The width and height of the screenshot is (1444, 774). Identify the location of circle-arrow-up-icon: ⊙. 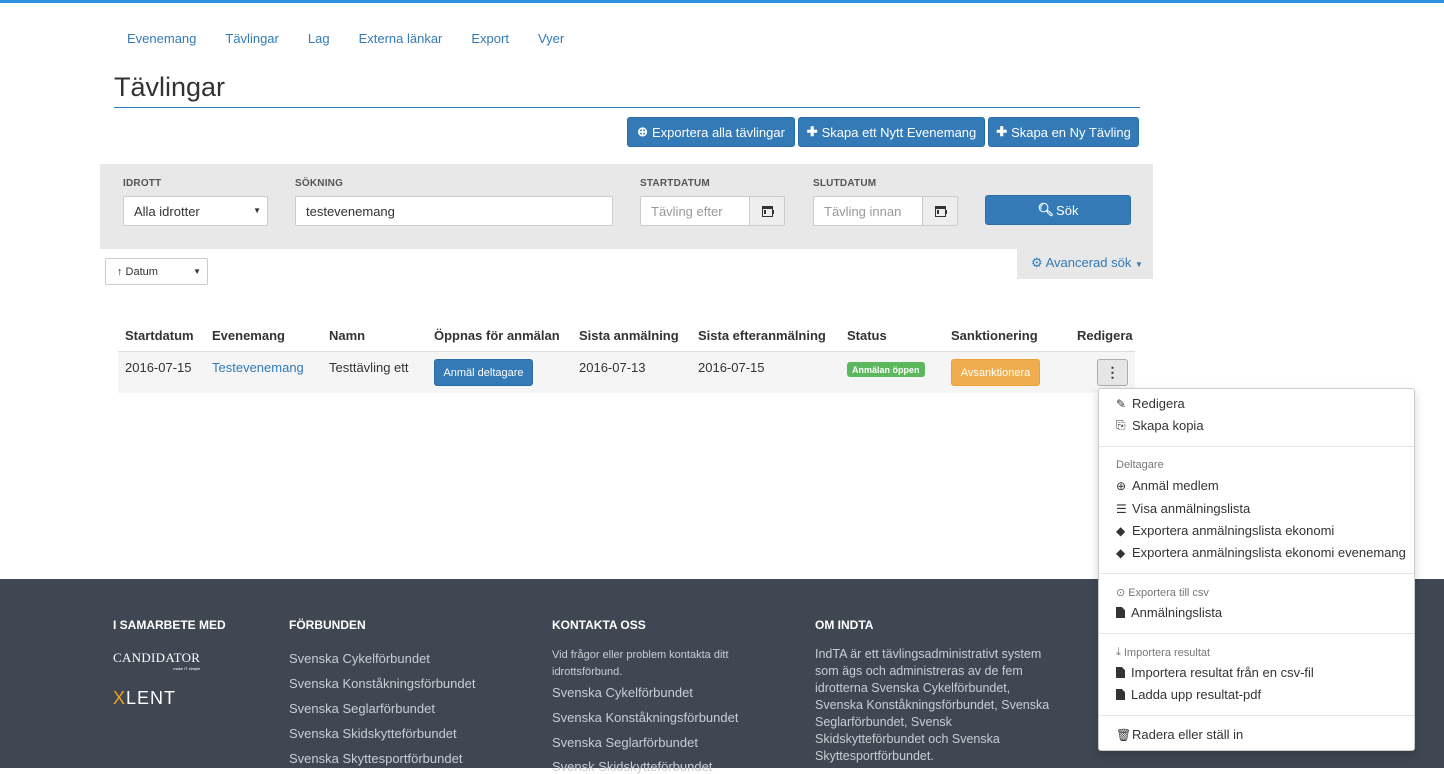
(1121, 593).